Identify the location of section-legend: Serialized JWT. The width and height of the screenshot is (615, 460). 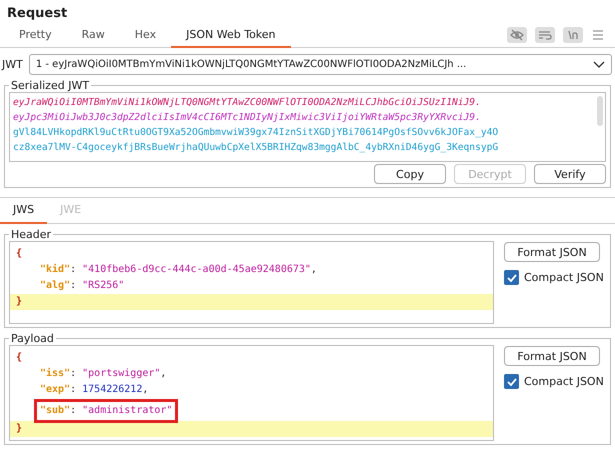
(50, 85).